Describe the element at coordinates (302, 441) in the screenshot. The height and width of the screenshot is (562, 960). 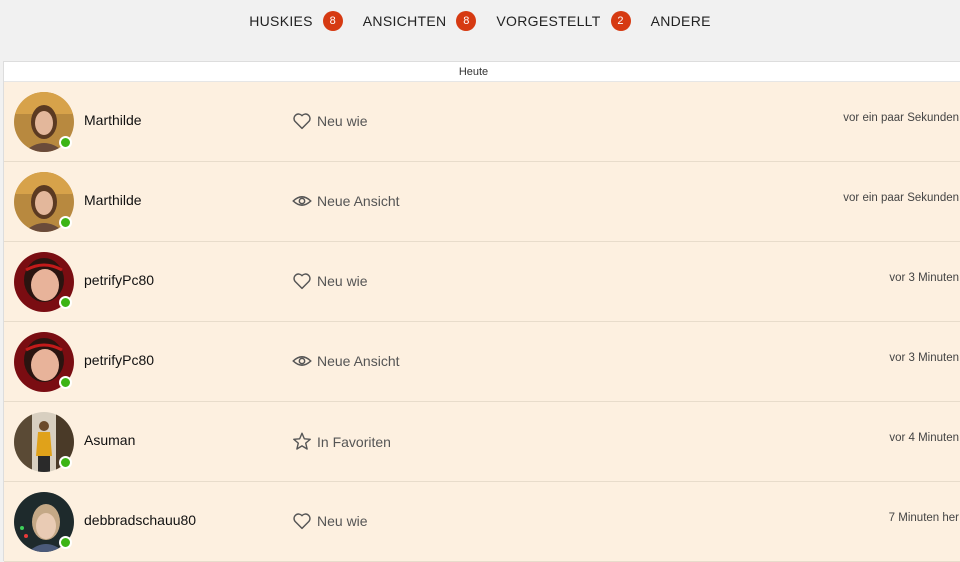
I see `star-icon` at that location.